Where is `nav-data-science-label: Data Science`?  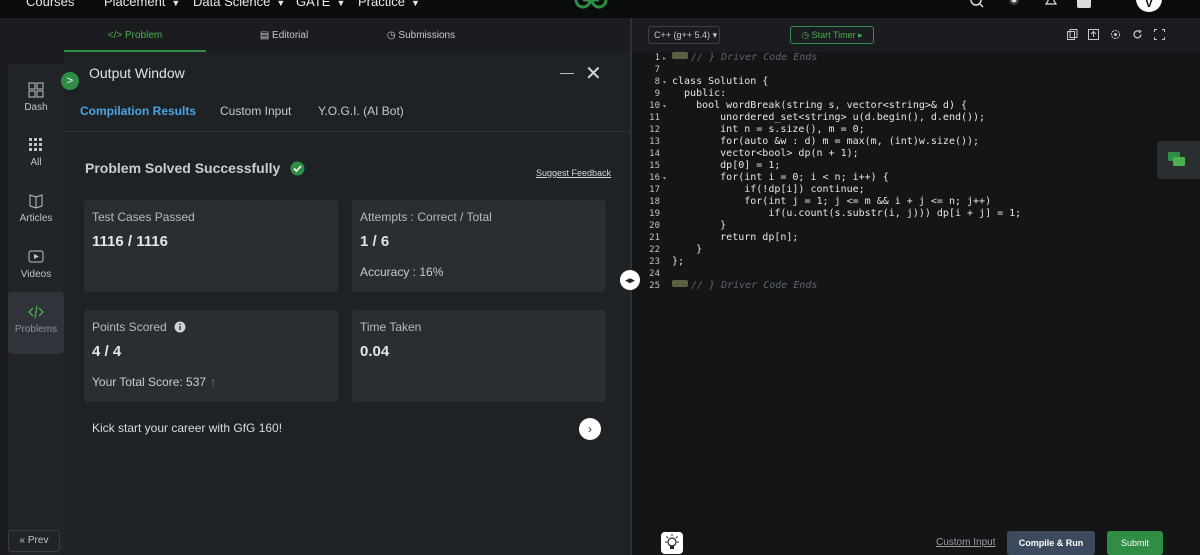 nav-data-science-label: Data Science is located at coordinates (232, 4).